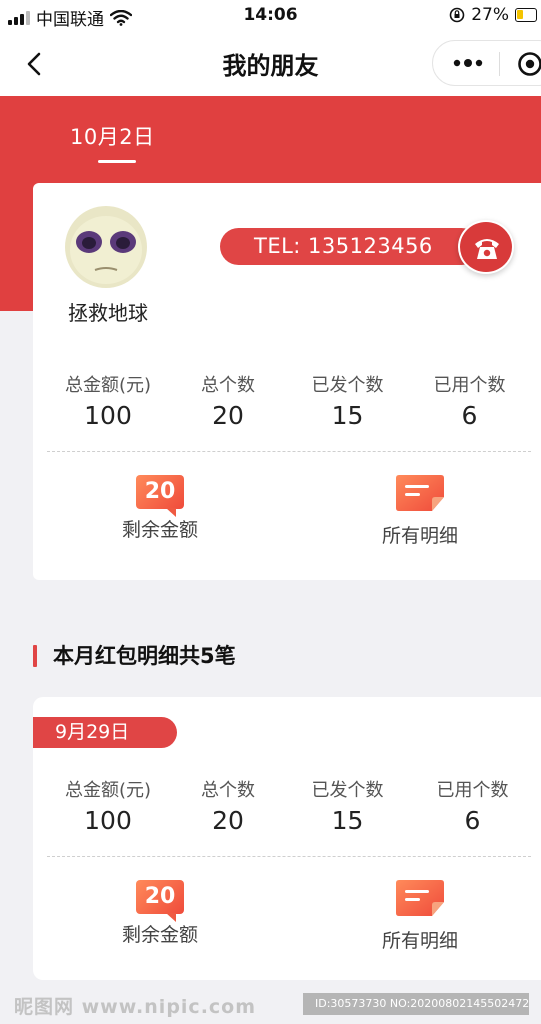 The height and width of the screenshot is (1024, 541). Describe the element at coordinates (270, 64) in the screenshot. I see `nav-bar: 我的朋友` at that location.